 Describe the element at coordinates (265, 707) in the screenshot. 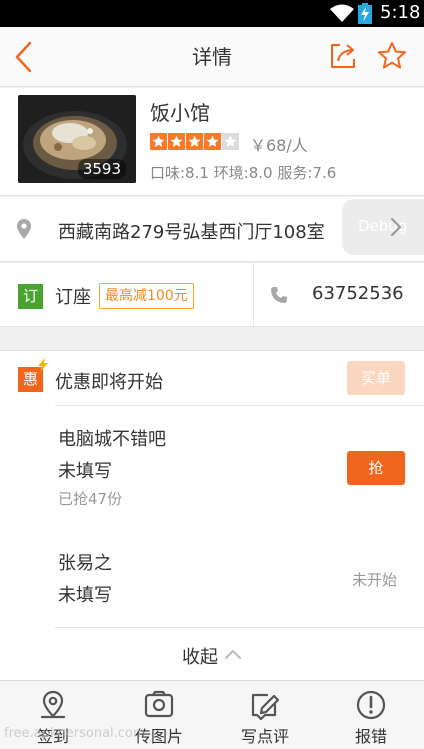

I see `pencil-icon` at that location.